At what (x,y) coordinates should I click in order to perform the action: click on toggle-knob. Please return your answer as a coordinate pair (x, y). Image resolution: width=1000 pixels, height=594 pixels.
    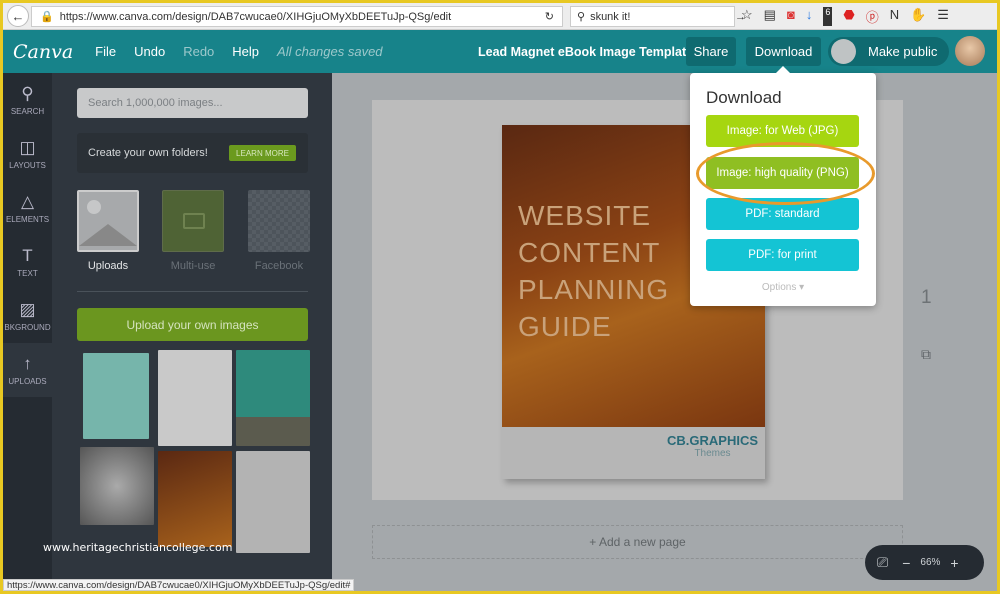
    Looking at the image, I should click on (843, 51).